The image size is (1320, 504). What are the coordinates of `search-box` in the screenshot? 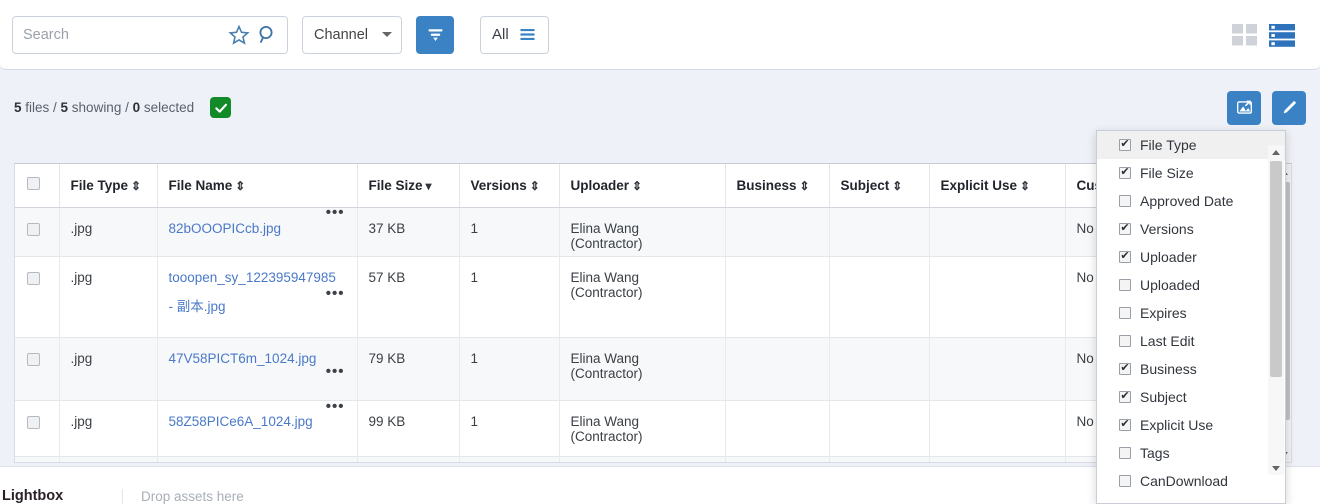 It's located at (150, 34).